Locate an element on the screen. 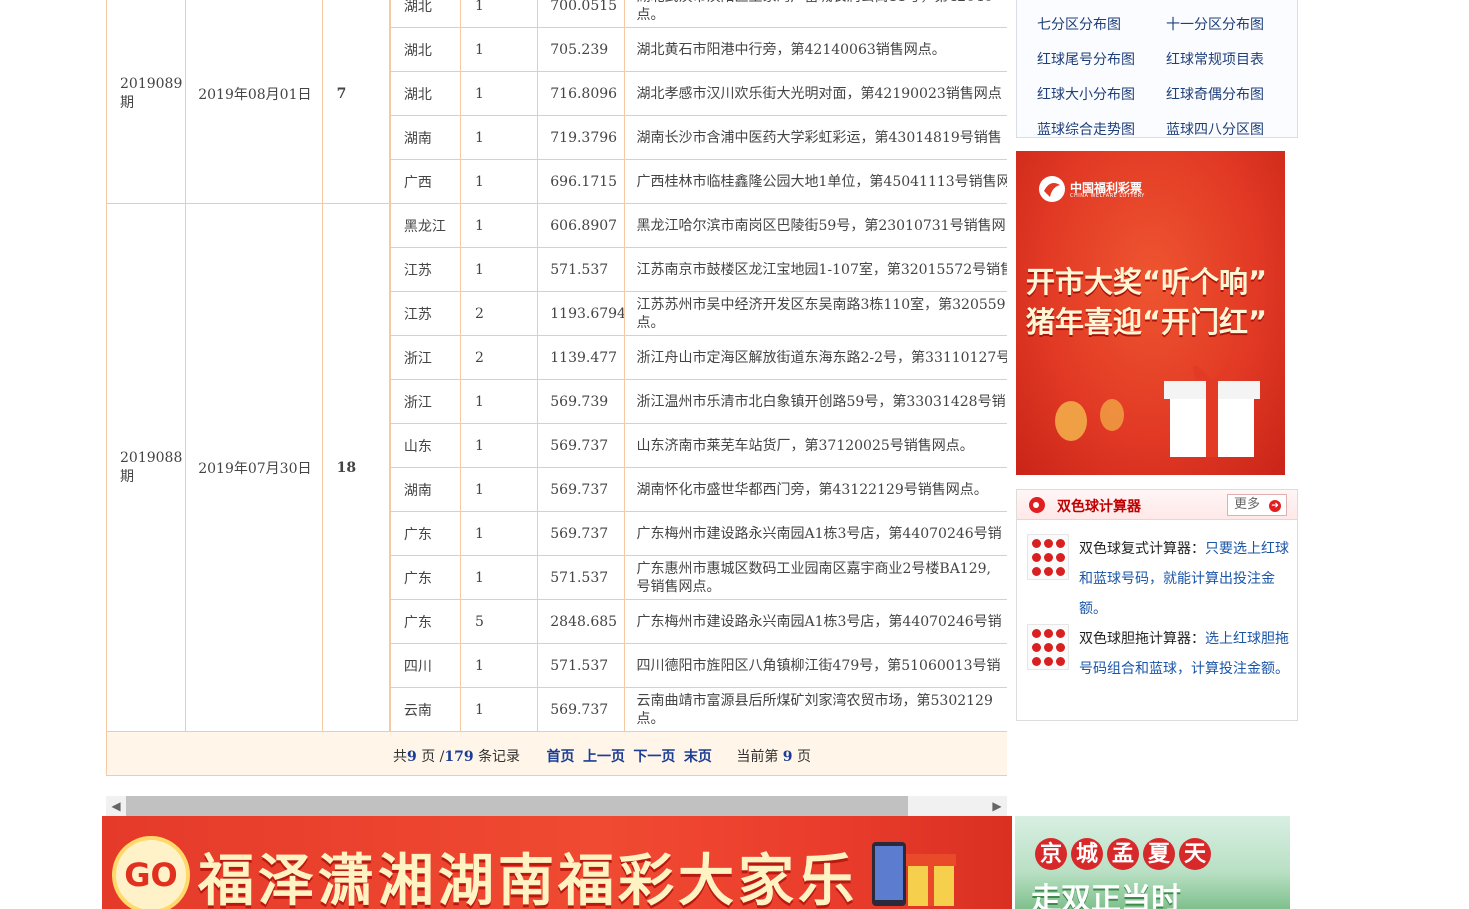 Image resolution: width=1469 pixels, height=909 pixels. title-char-badge: 天 is located at coordinates (1195, 854).